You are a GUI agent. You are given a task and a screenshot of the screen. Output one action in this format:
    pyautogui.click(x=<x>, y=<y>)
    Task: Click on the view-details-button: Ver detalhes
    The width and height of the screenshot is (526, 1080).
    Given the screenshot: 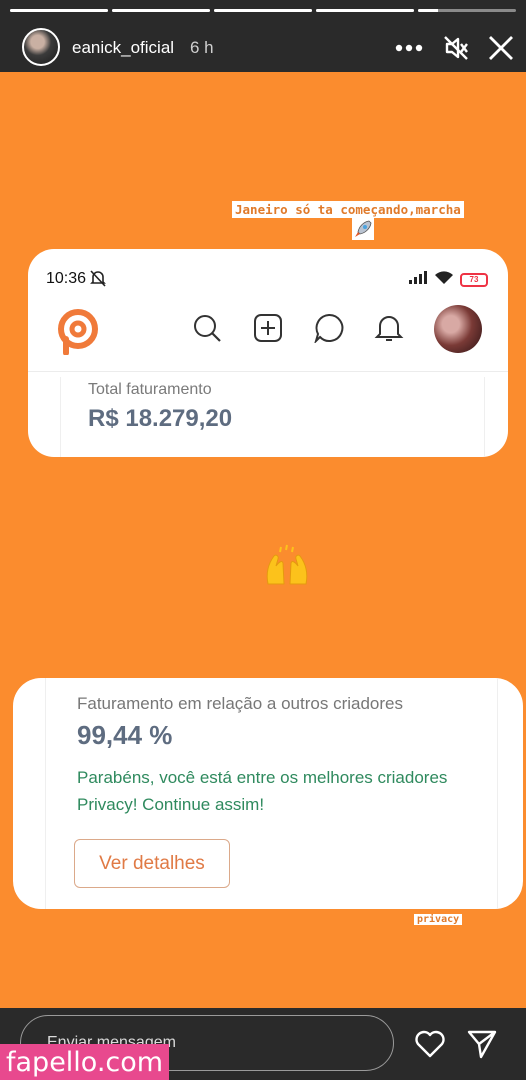 What is the action you would take?
    pyautogui.click(x=152, y=863)
    